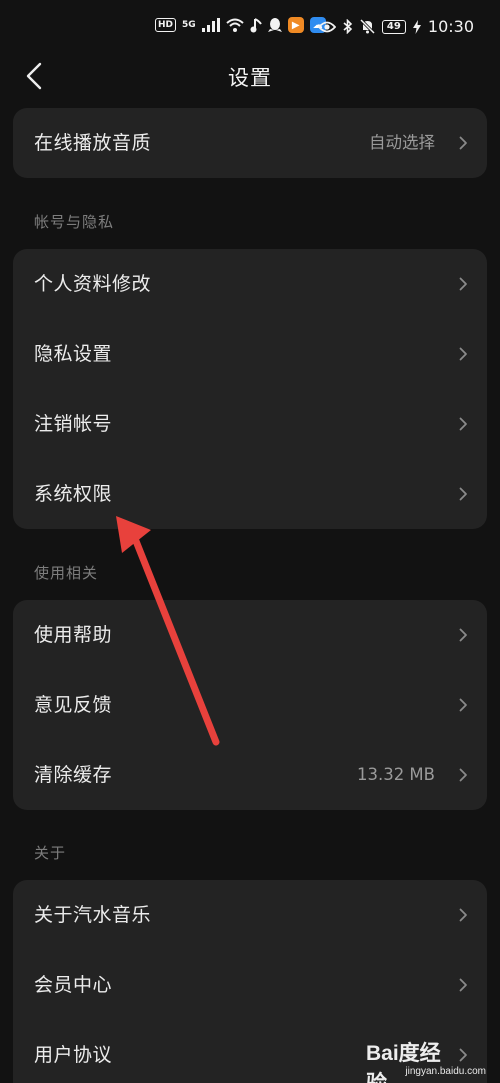  I want to click on status-bar: HD 5G ▶ ☁ 49 10:30, so click(250, 28).